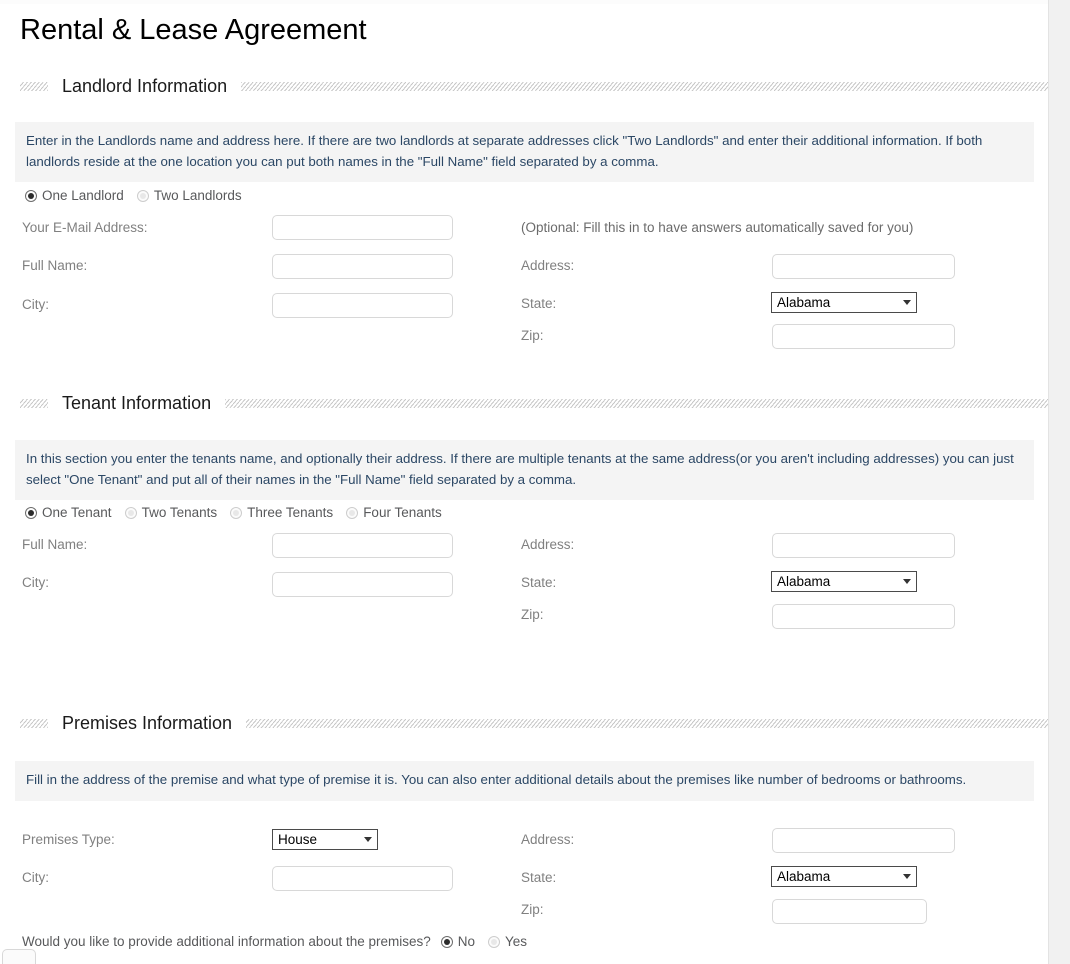 The width and height of the screenshot is (1070, 964). What do you see at coordinates (1059, 482) in the screenshot?
I see `page-right-gutter` at bounding box center [1059, 482].